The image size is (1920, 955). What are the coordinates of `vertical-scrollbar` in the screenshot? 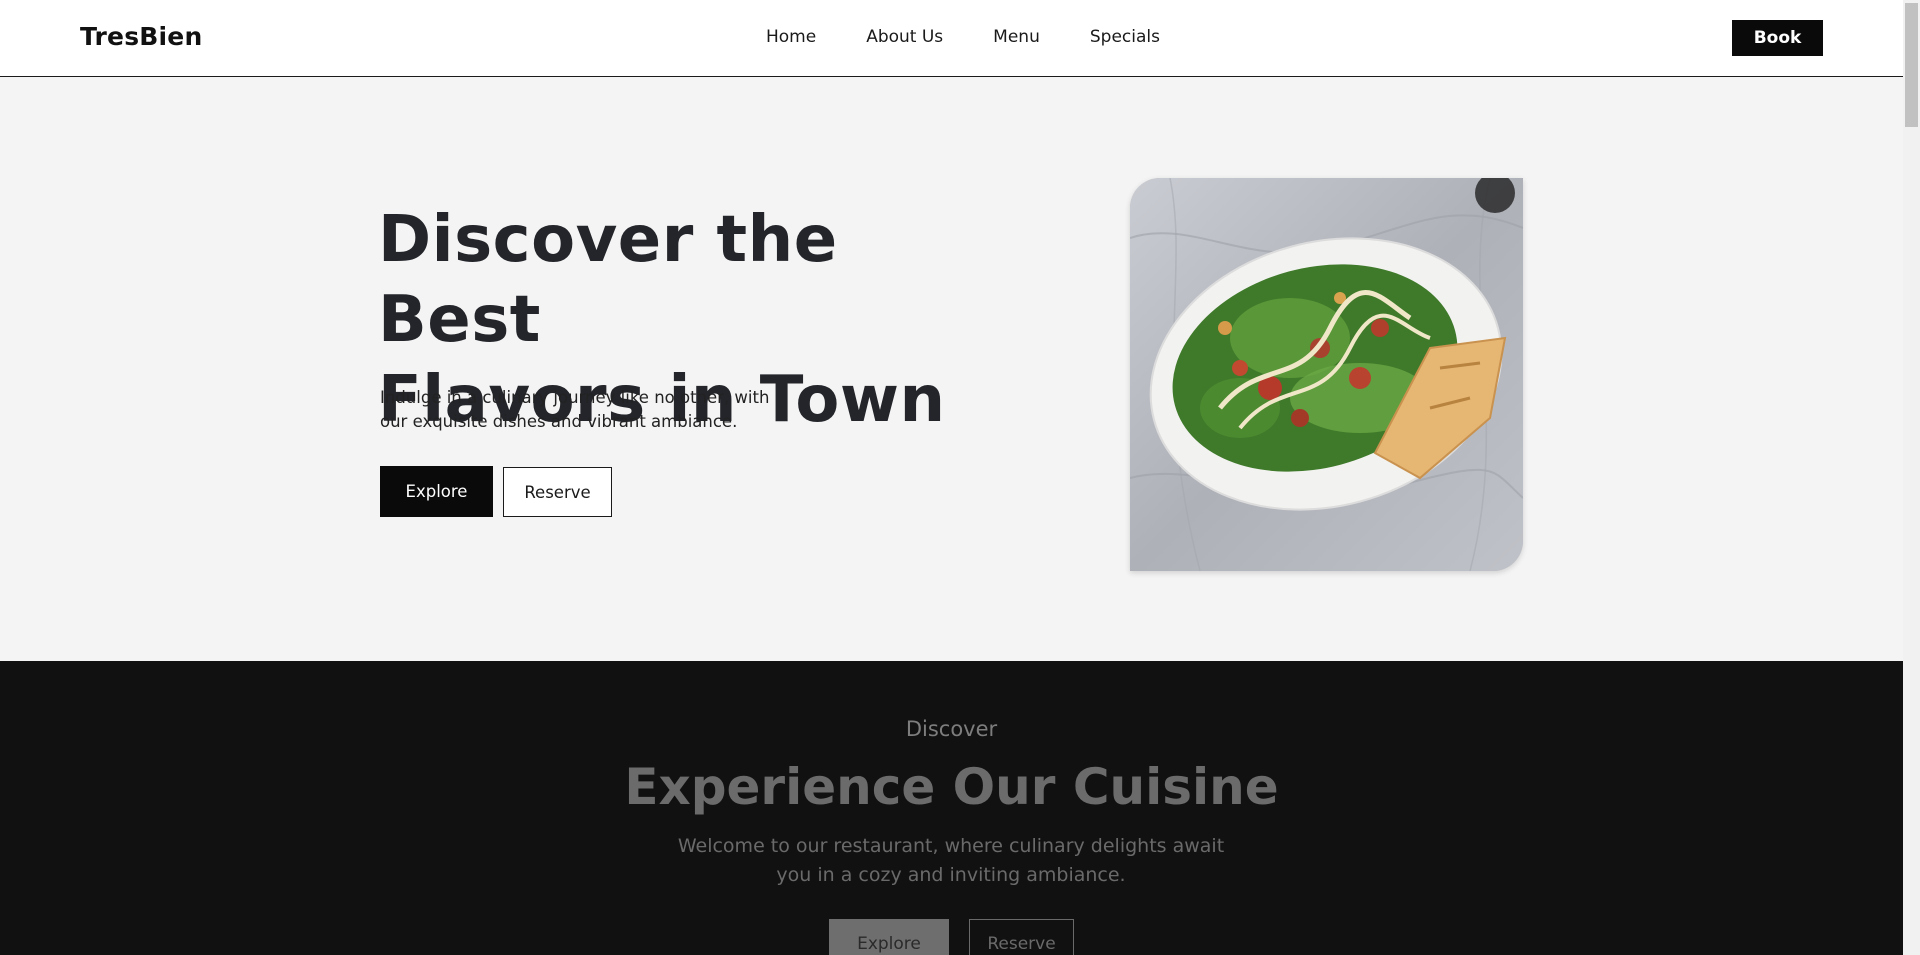 It's located at (1911, 477).